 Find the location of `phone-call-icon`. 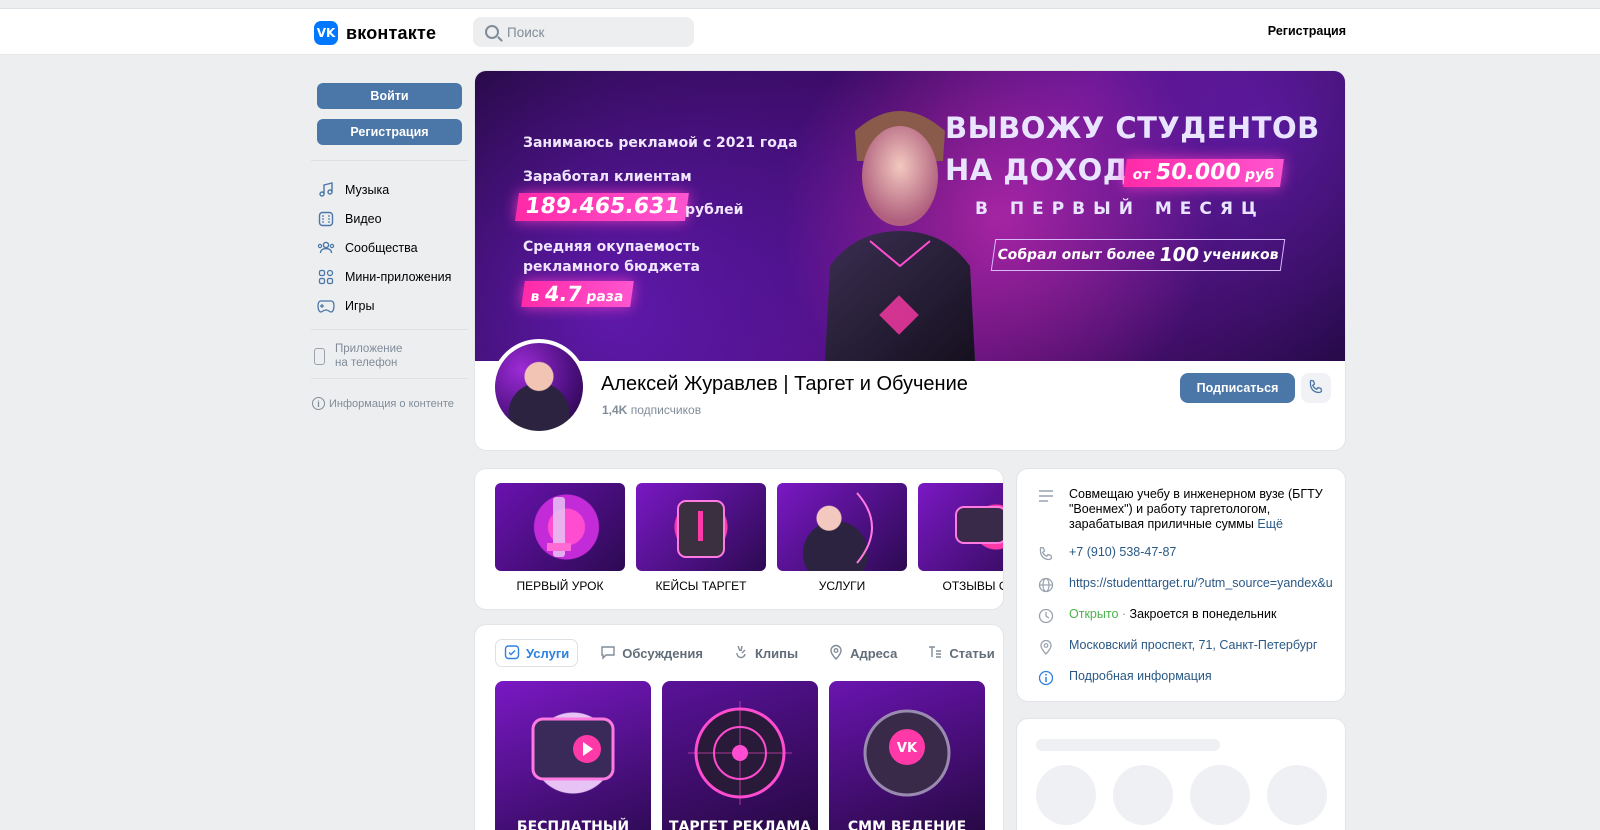

phone-call-icon is located at coordinates (1316, 388).